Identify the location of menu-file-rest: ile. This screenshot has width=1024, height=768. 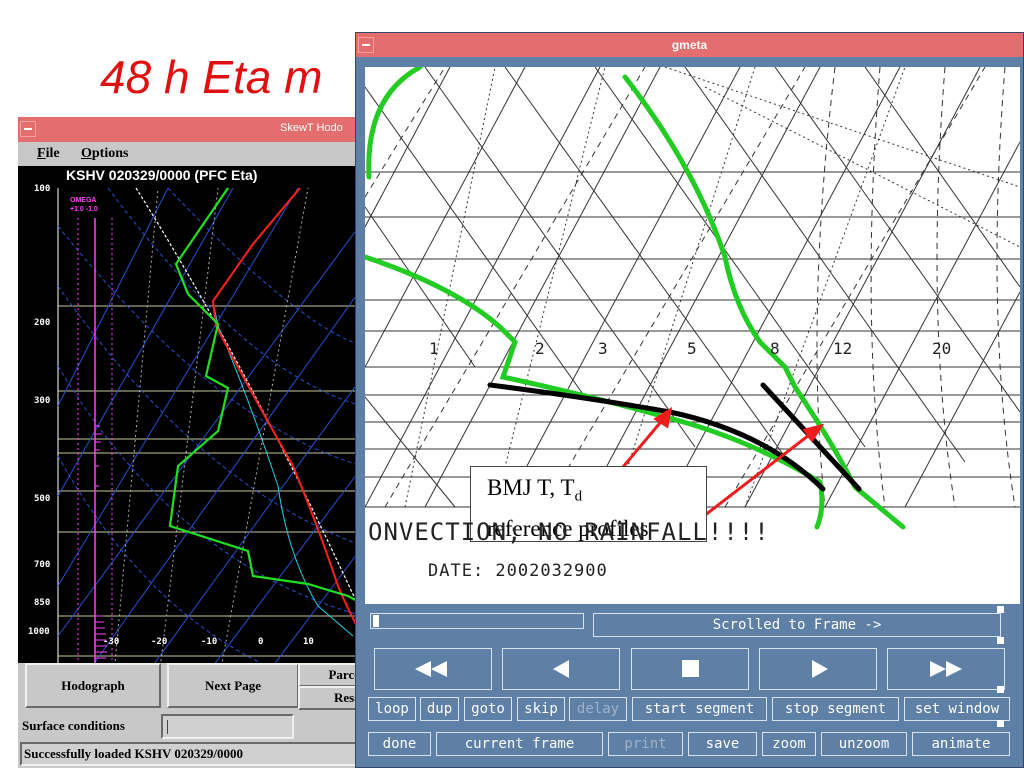
(52, 153).